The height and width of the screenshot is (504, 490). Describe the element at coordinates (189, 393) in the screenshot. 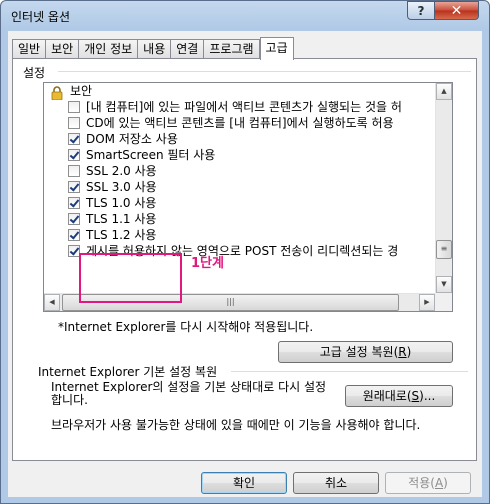

I see `restore-description: Internet Explorer의 설정을 기본 상태대로 다시 설정합니다.` at that location.